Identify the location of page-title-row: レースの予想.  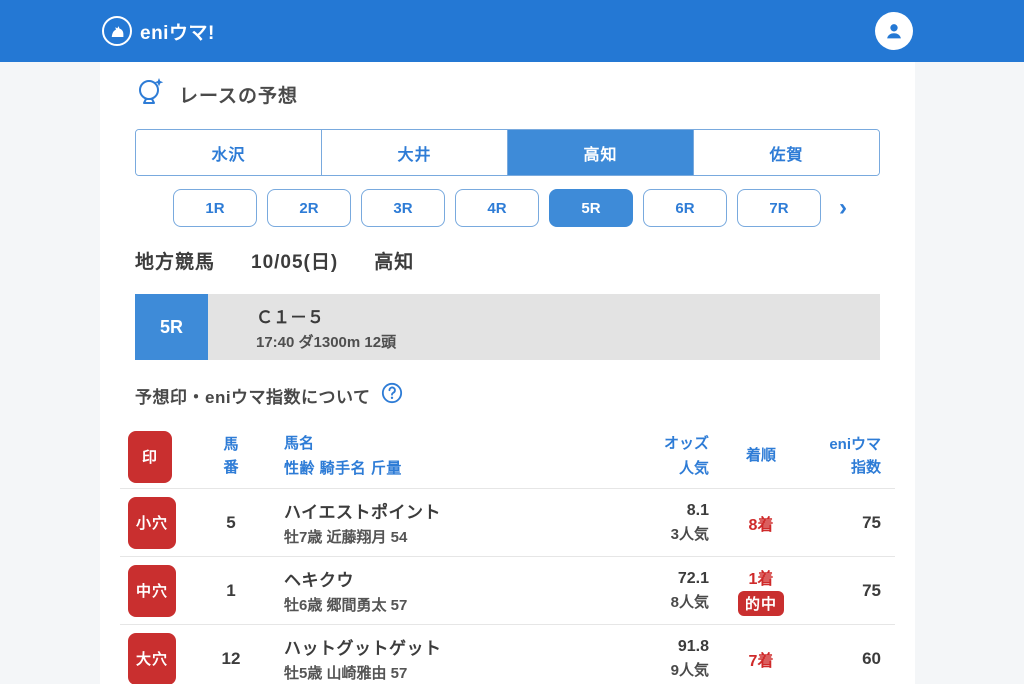
(507, 94).